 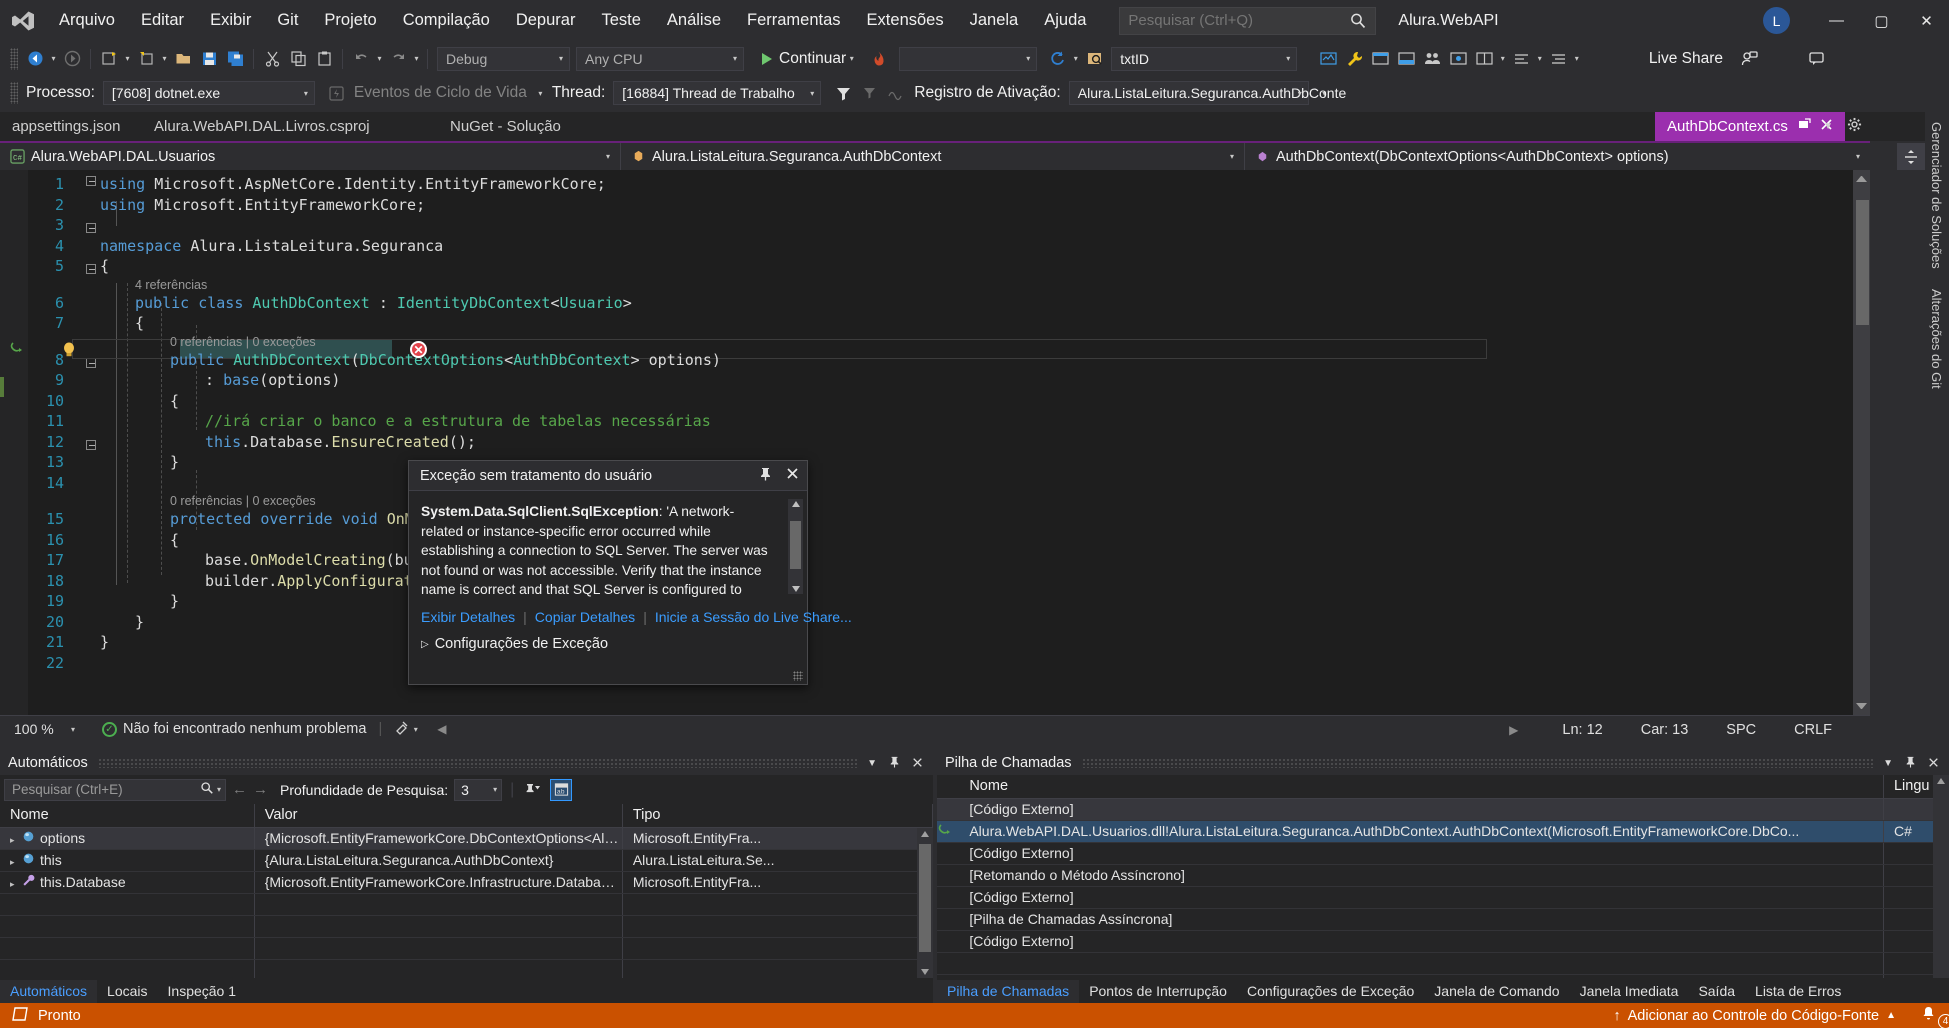 What do you see at coordinates (35, 59) in the screenshot?
I see `navigate-backward-icon` at bounding box center [35, 59].